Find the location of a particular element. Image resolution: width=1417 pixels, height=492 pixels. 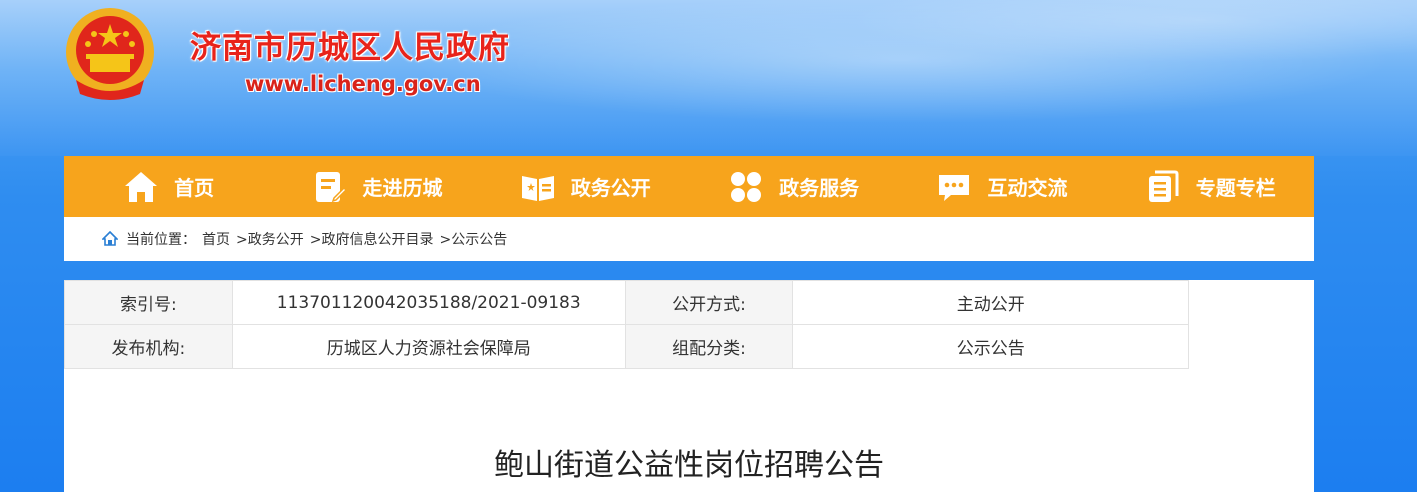

site-url: www.licheng.gov.cn is located at coordinates (363, 84).